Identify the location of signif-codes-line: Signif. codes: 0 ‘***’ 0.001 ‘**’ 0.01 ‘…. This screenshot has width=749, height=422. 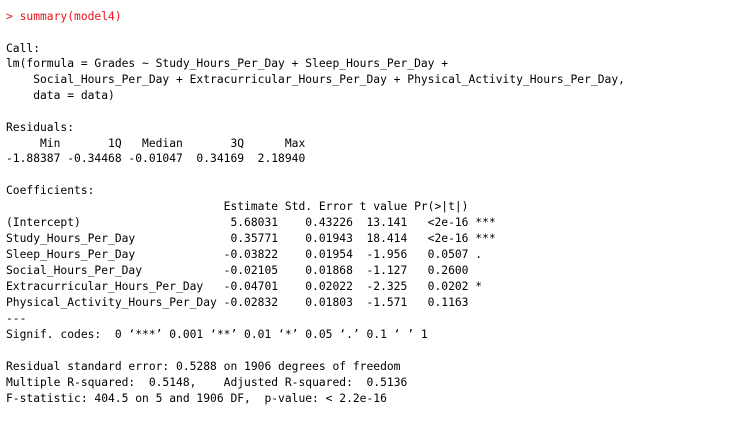
(217, 334).